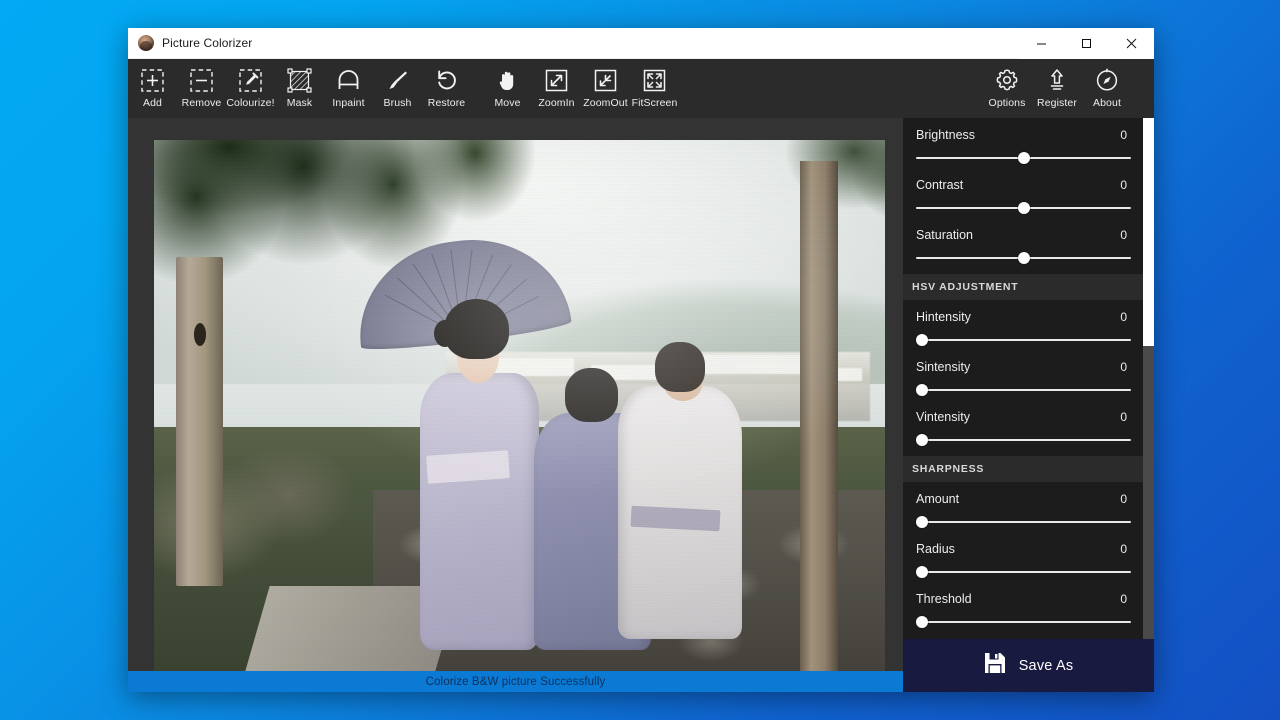 The width and height of the screenshot is (1280, 720). I want to click on save-as-button: Save As, so click(1028, 665).